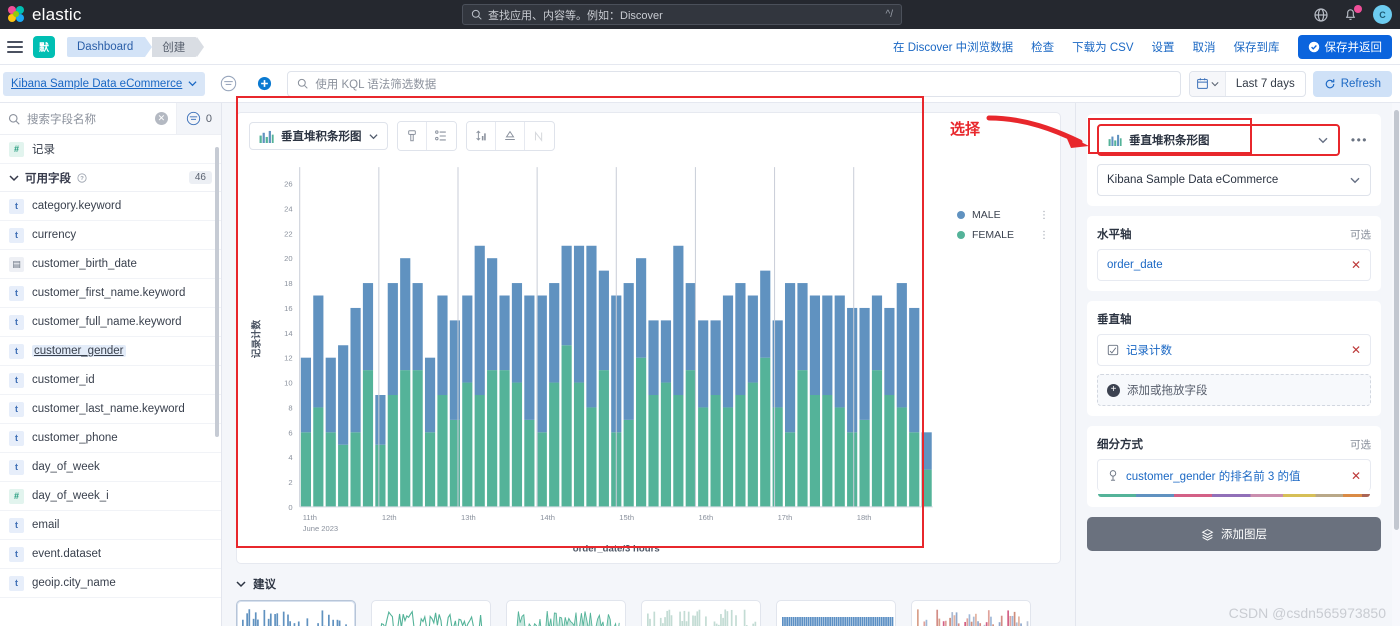 The width and height of the screenshot is (1400, 626). I want to click on config-datasource-select: Kibana Sample Data eCommerce, so click(1234, 180).